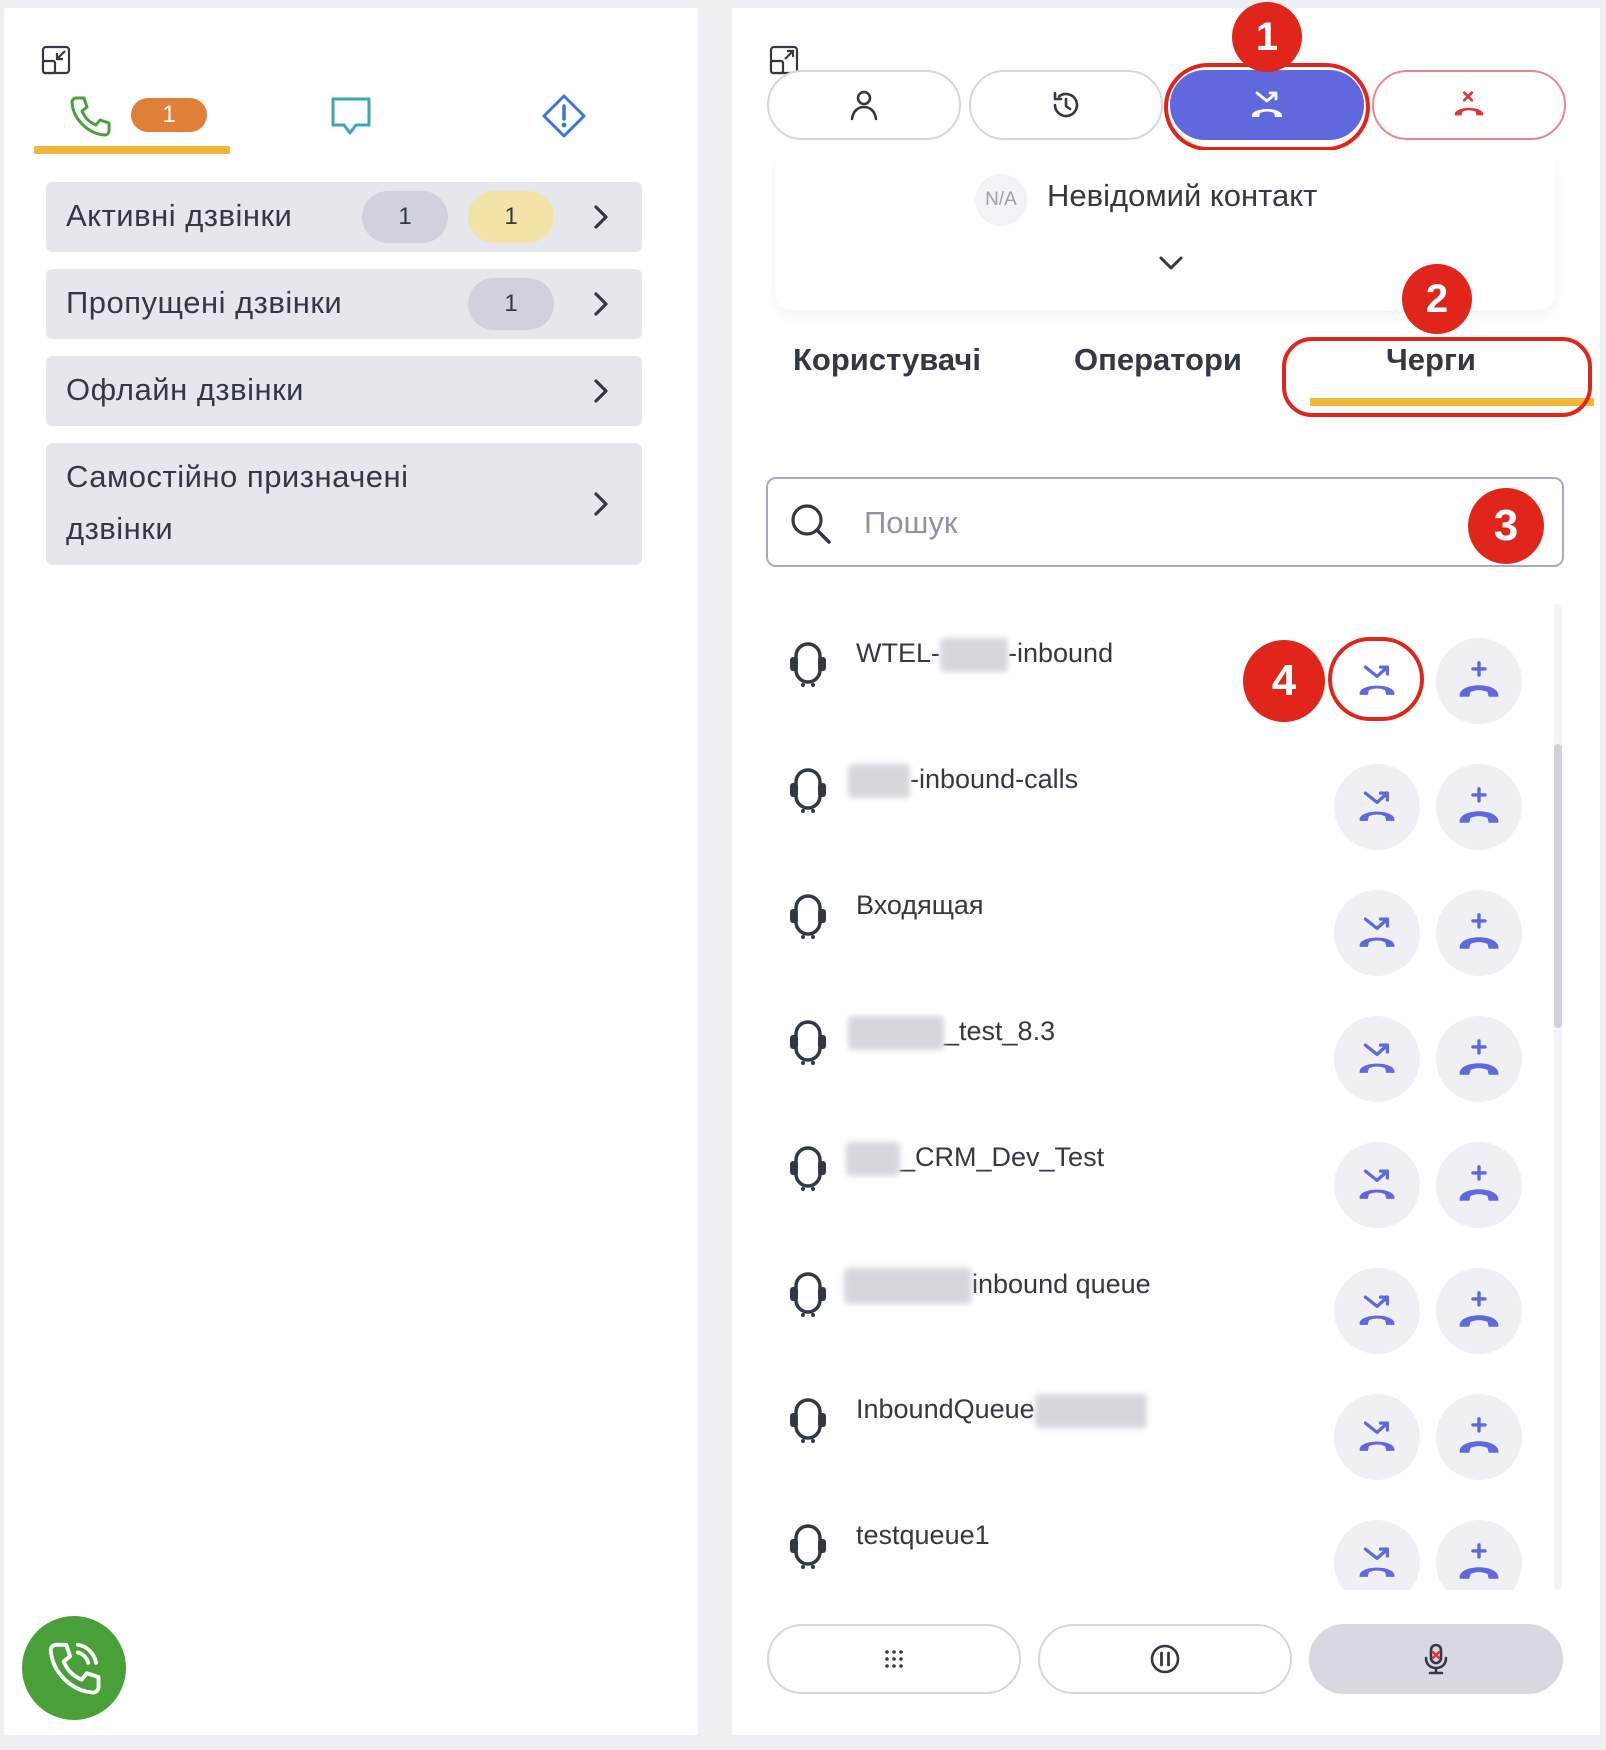 The width and height of the screenshot is (1606, 1750). What do you see at coordinates (185, 389) in the screenshot?
I see `call-group-label: Офлайн дзвінки` at bounding box center [185, 389].